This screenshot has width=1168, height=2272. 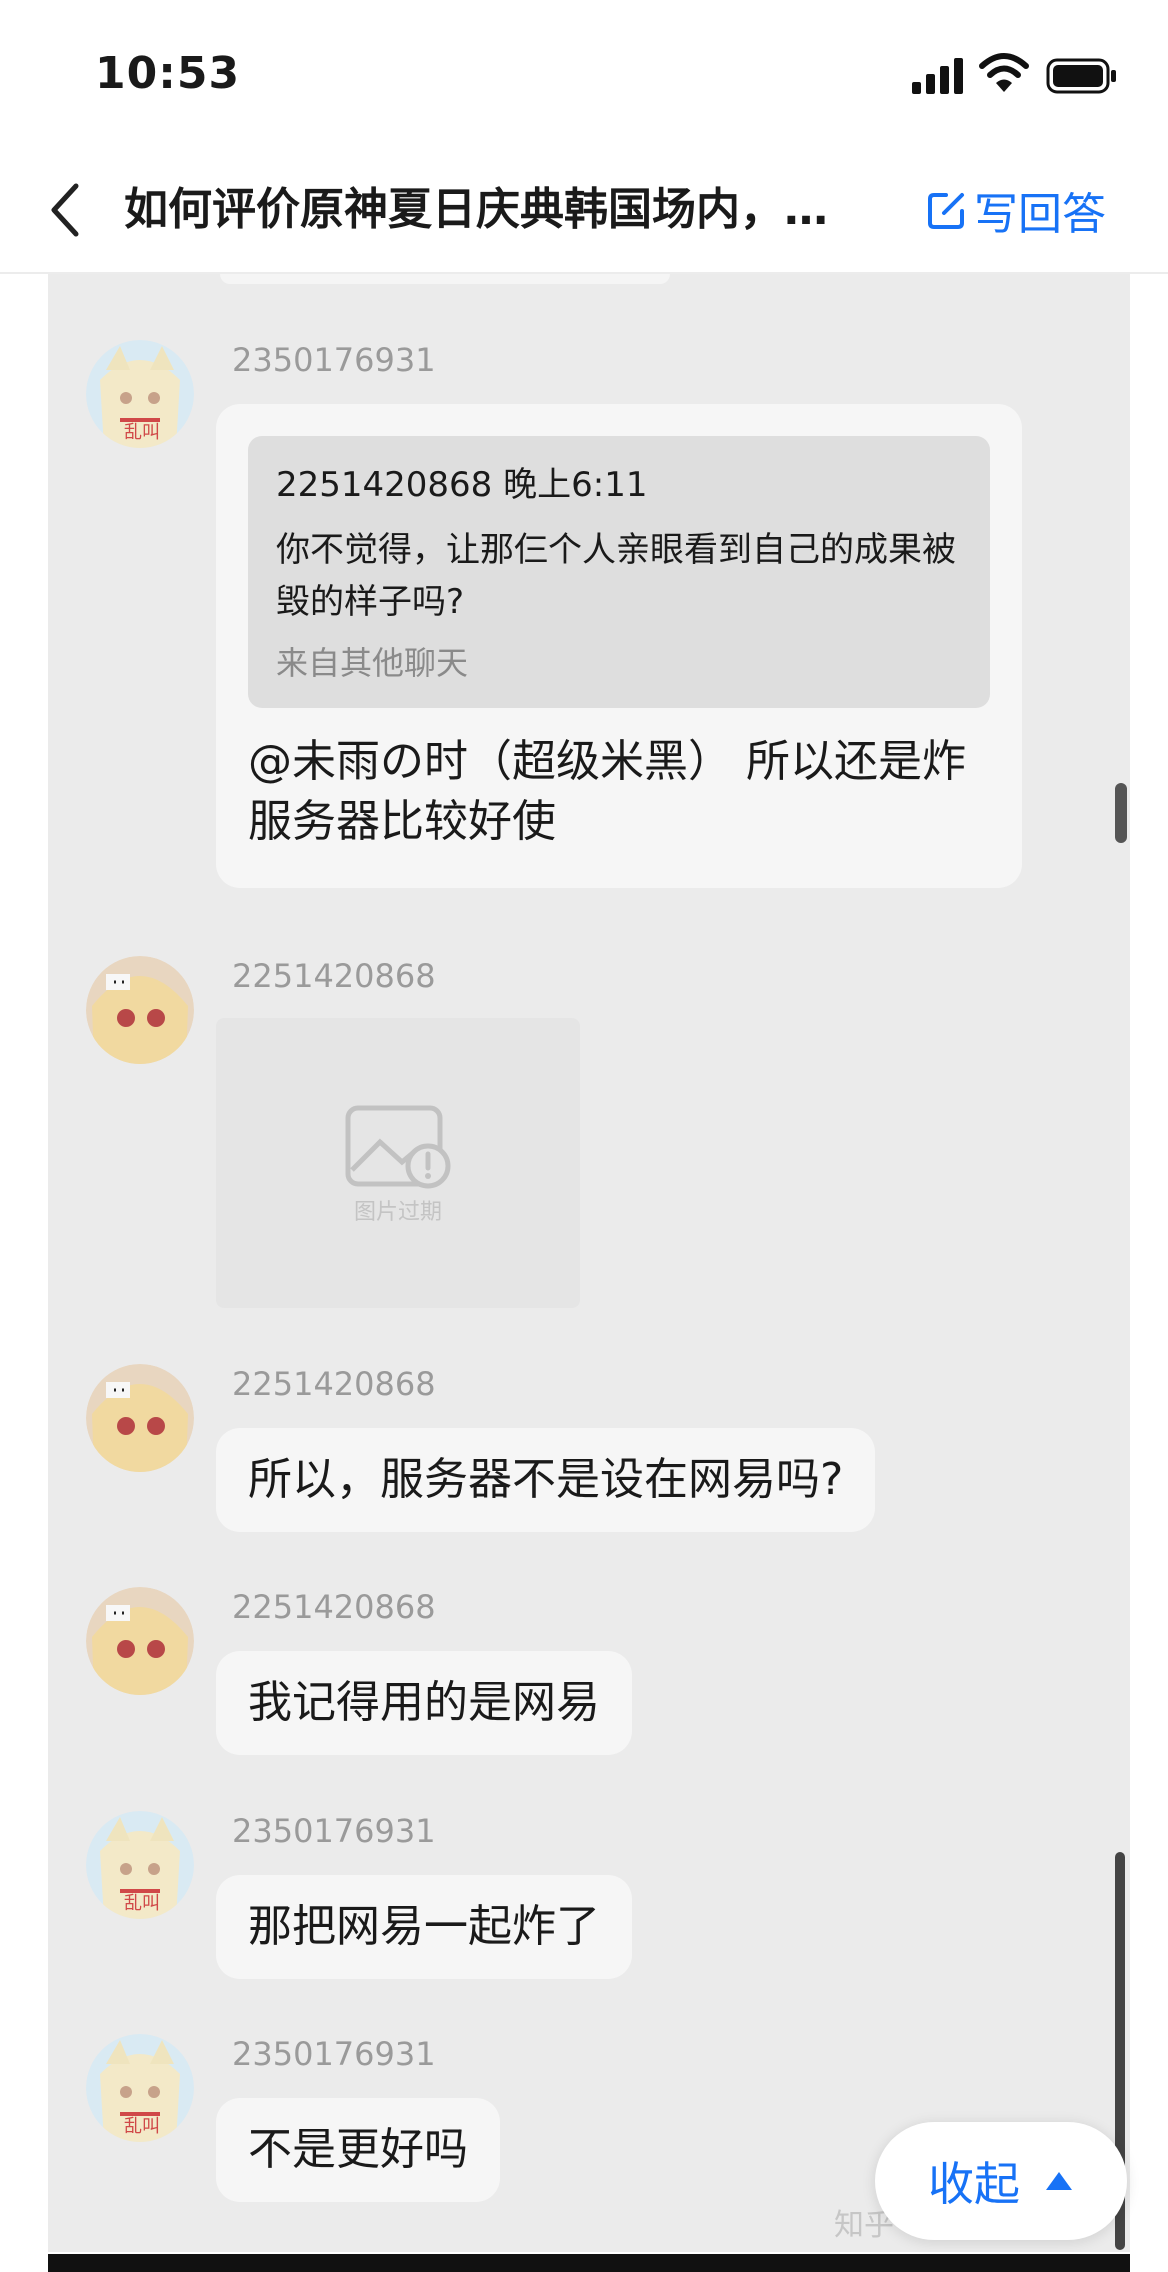 I want to click on message-bubble: 我记得用的是网易, so click(x=424, y=1703).